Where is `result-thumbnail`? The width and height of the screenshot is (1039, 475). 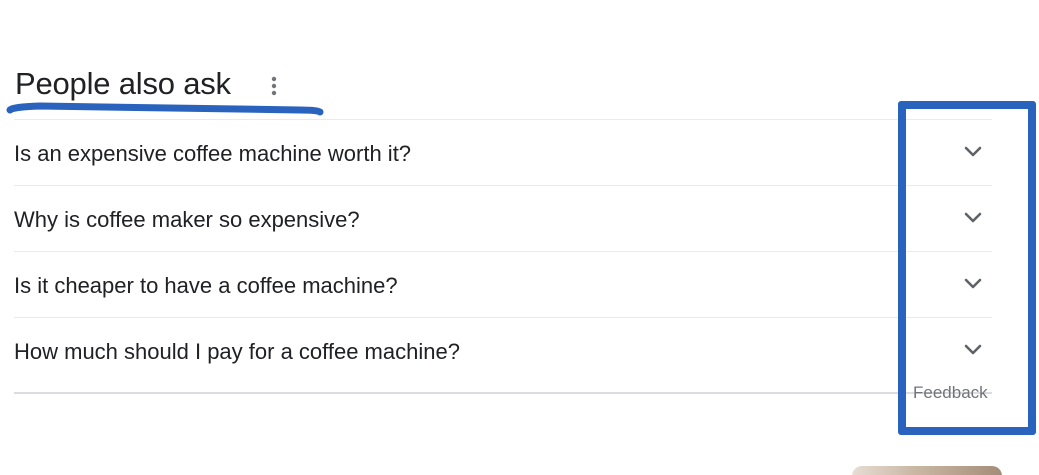
result-thumbnail is located at coordinates (927, 470).